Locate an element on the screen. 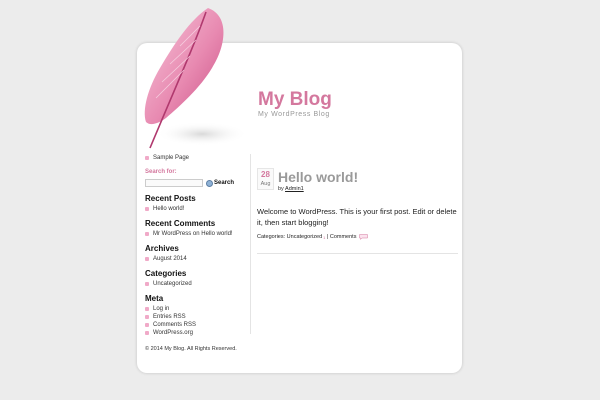 This screenshot has width=600, height=400. meta-link-label: WordPress.org is located at coordinates (173, 333).